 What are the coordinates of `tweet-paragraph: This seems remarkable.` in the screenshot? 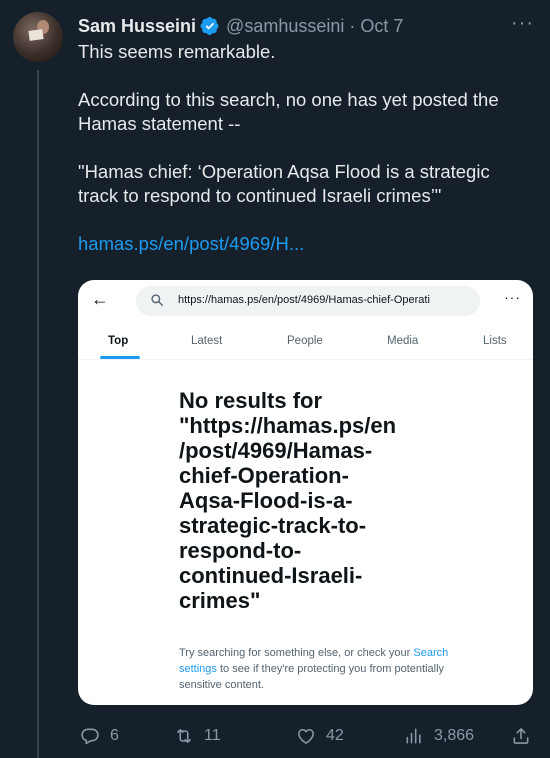 It's located at (177, 51).